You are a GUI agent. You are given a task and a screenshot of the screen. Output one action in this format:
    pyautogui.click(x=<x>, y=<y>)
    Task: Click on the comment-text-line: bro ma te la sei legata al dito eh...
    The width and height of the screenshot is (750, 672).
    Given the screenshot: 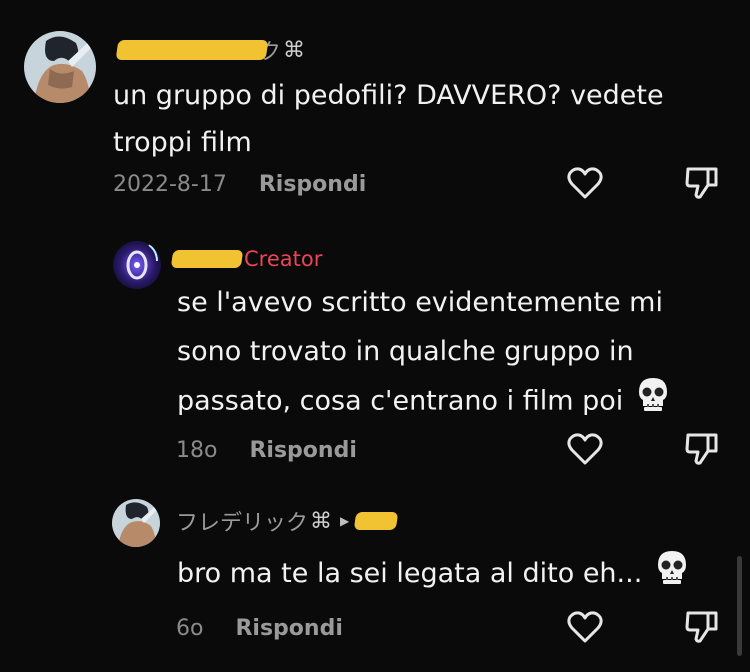 What is the action you would take?
    pyautogui.click(x=410, y=573)
    